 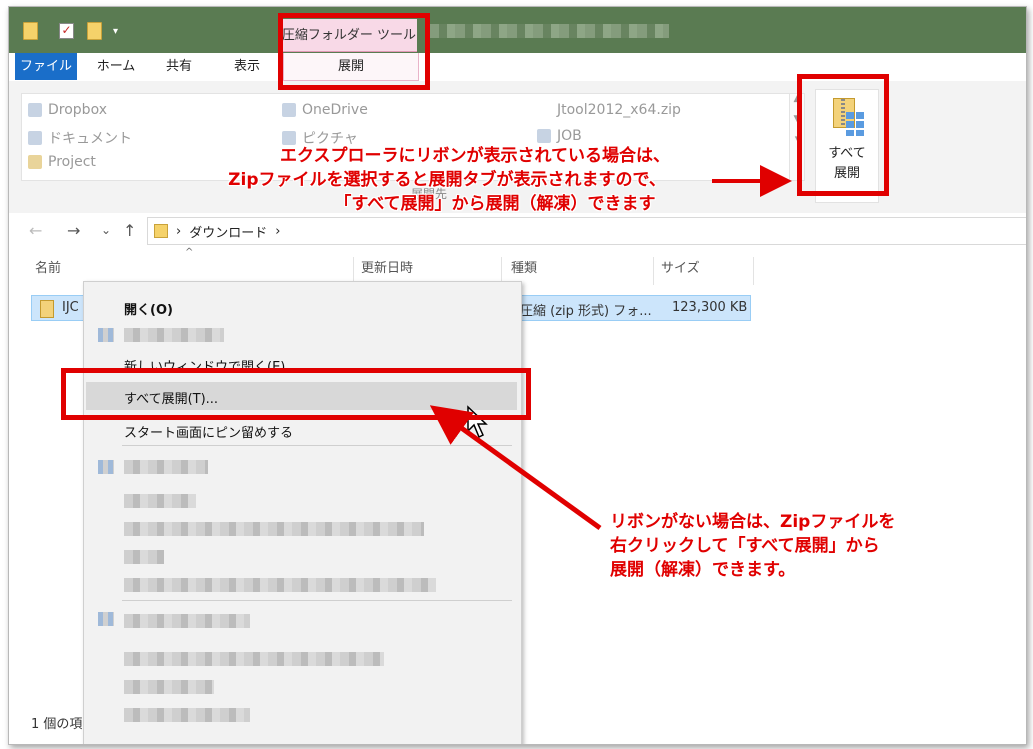 I want to click on highlight-extract-all-button, so click(x=843, y=135).